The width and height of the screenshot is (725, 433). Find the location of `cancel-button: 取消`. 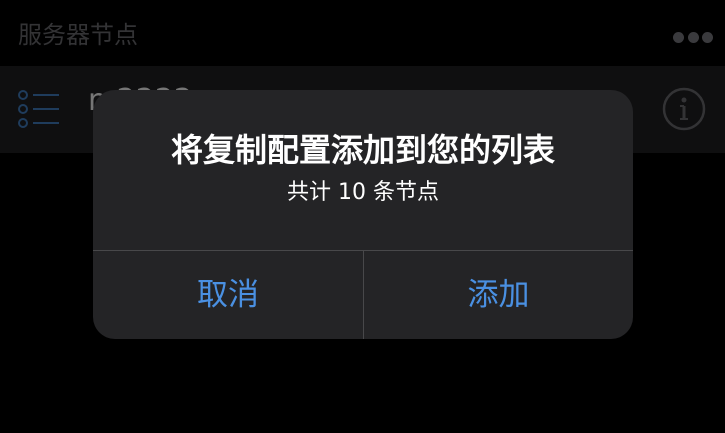

cancel-button: 取消 is located at coordinates (228, 295).